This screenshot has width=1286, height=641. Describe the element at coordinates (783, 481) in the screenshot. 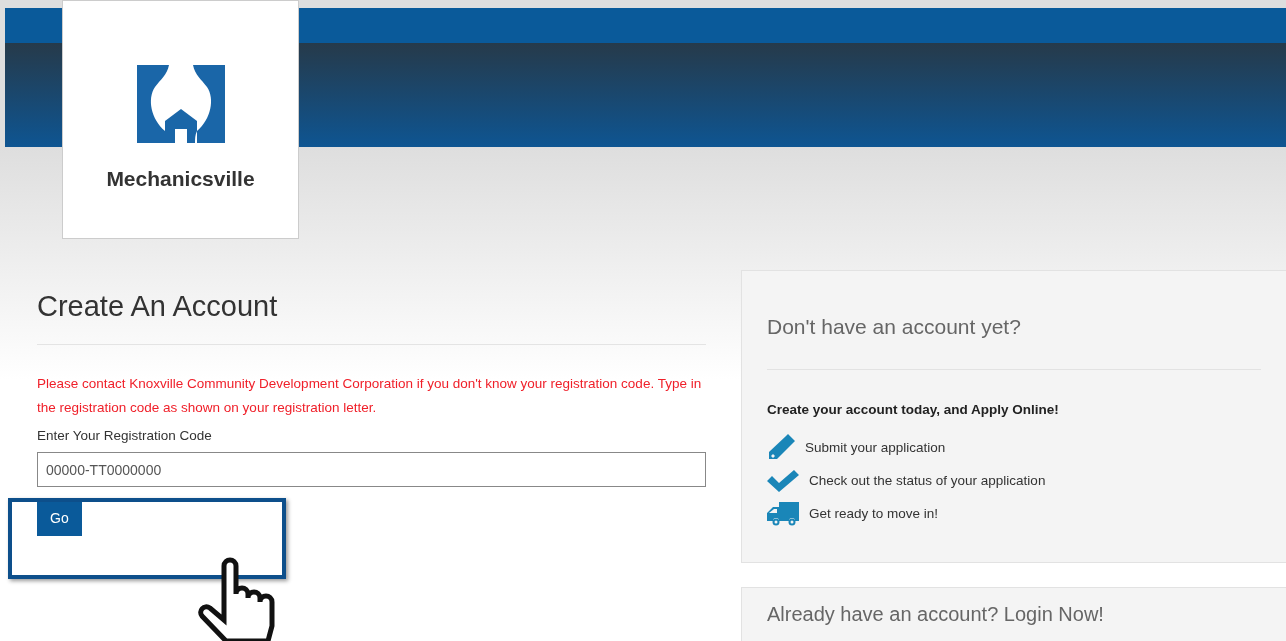

I see `check-icon` at that location.